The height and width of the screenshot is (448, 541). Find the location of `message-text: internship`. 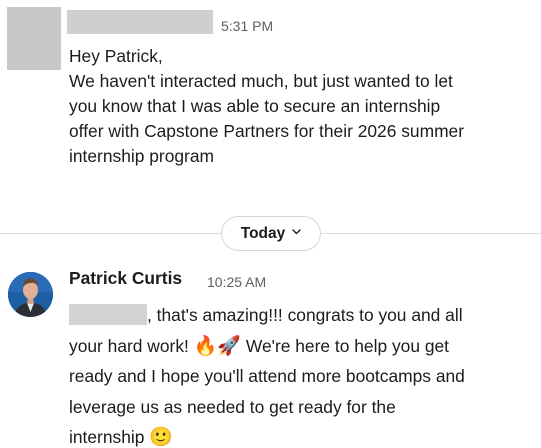

message-text: internship is located at coordinates (107, 437).